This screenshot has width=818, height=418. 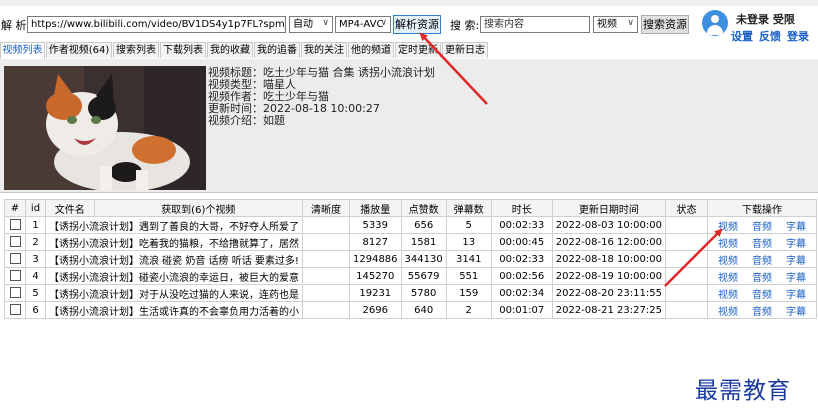 What do you see at coordinates (417, 24) in the screenshot?
I see `parse-button: 解析资源` at bounding box center [417, 24].